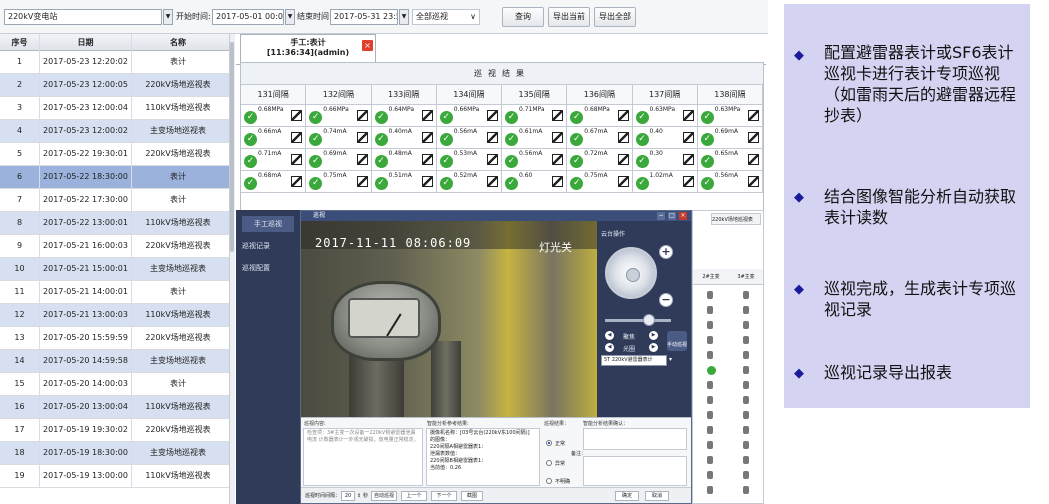 Image resolution: width=1049 pixels, height=504 pixels. Describe the element at coordinates (609, 335) in the screenshot. I see `focus-minus-icon: ◀` at that location.